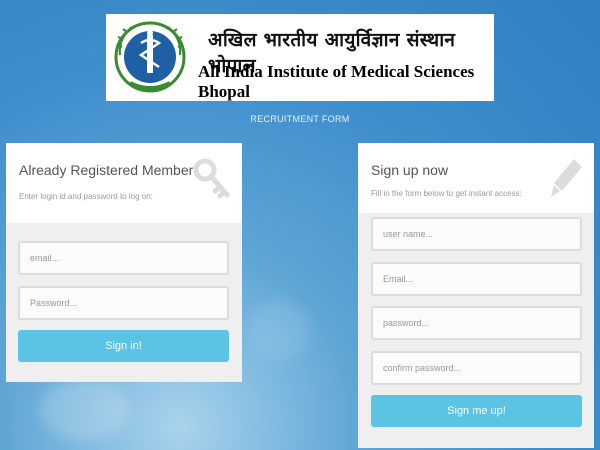 Image resolution: width=600 pixels, height=450 pixels. Describe the element at coordinates (123, 346) in the screenshot. I see `sign-in-button: Sign in!` at that location.